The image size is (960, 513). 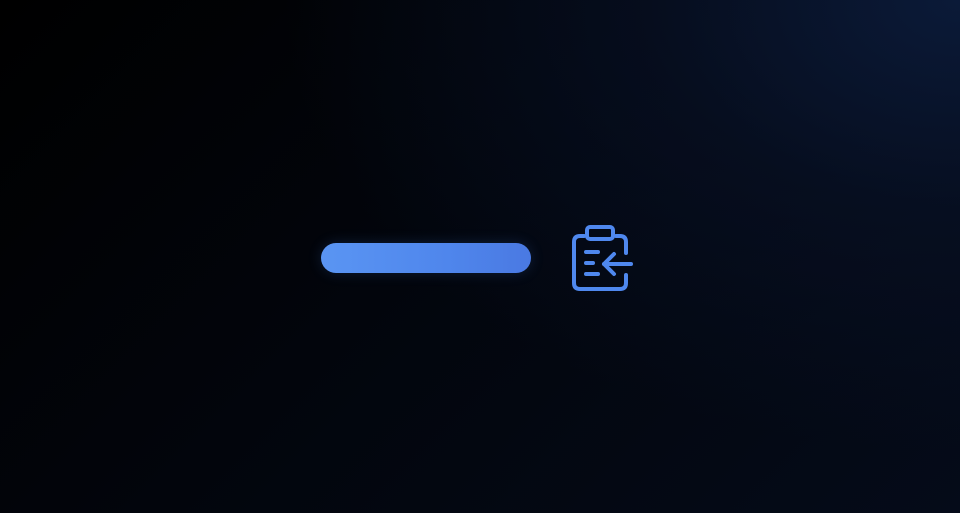 What do you see at coordinates (426, 258) in the screenshot?
I see `paste-bar-button` at bounding box center [426, 258].